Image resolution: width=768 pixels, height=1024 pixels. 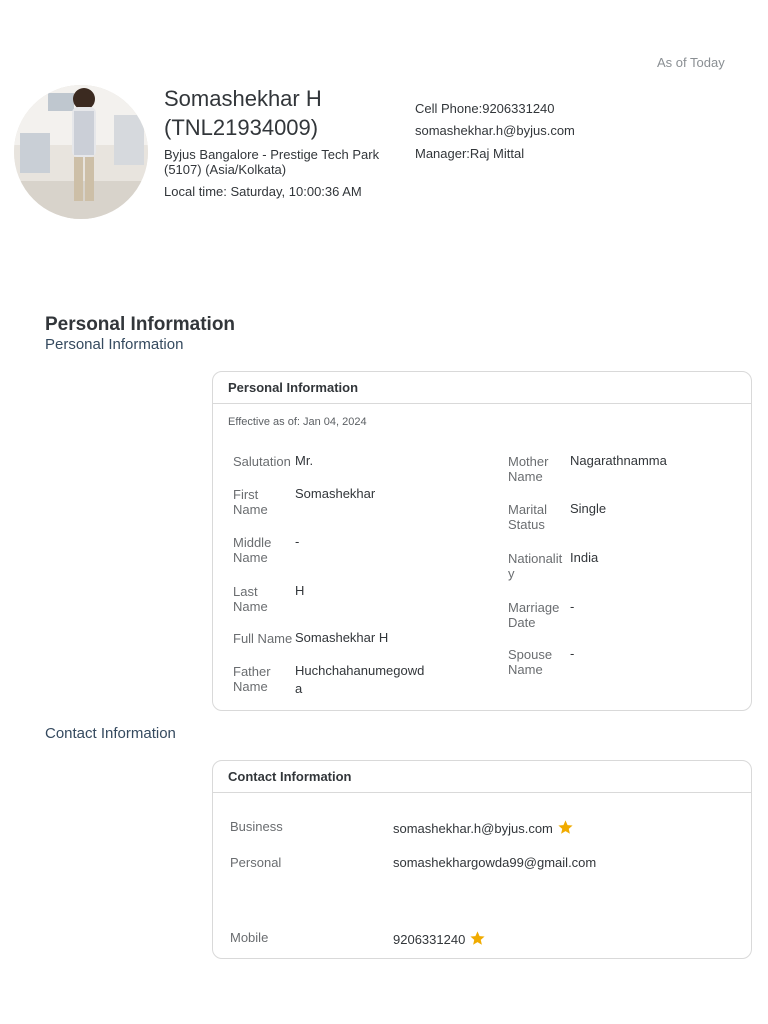 I want to click on business-email-link: somashekhar.h@byjus.com, so click(x=473, y=828).